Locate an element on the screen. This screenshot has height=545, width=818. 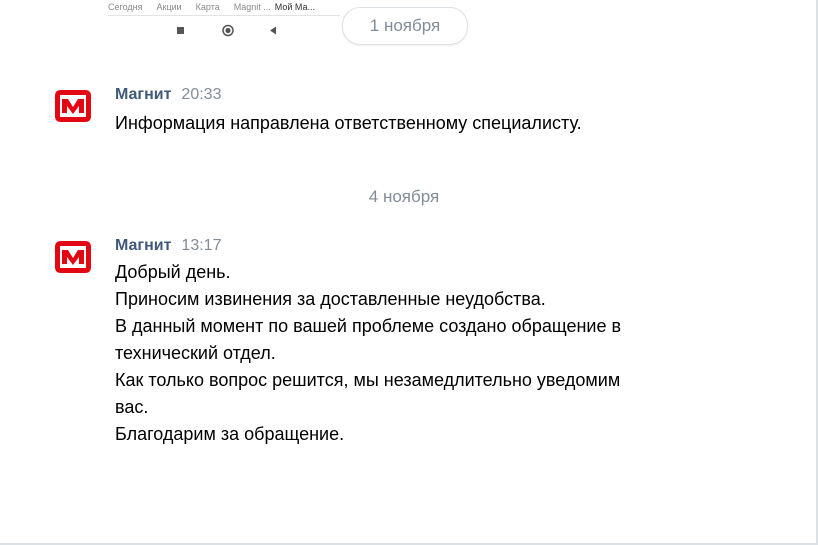
phone-tab-today: Сегодня is located at coordinates (125, 7).